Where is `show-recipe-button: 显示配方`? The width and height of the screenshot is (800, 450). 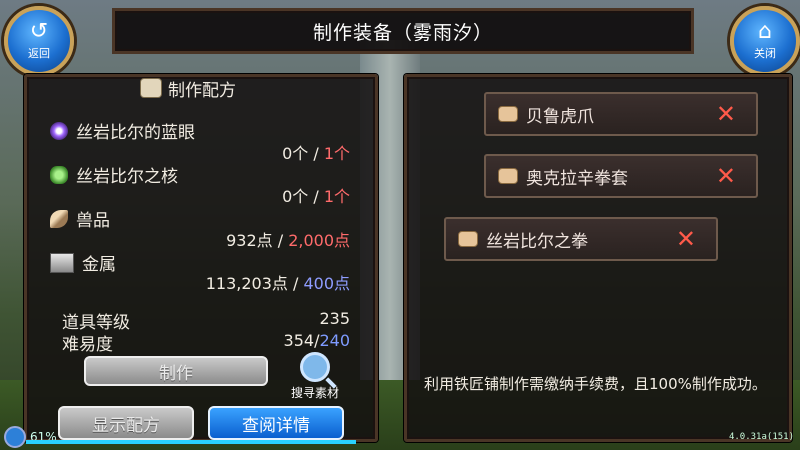 show-recipe-button: 显示配方 is located at coordinates (126, 423).